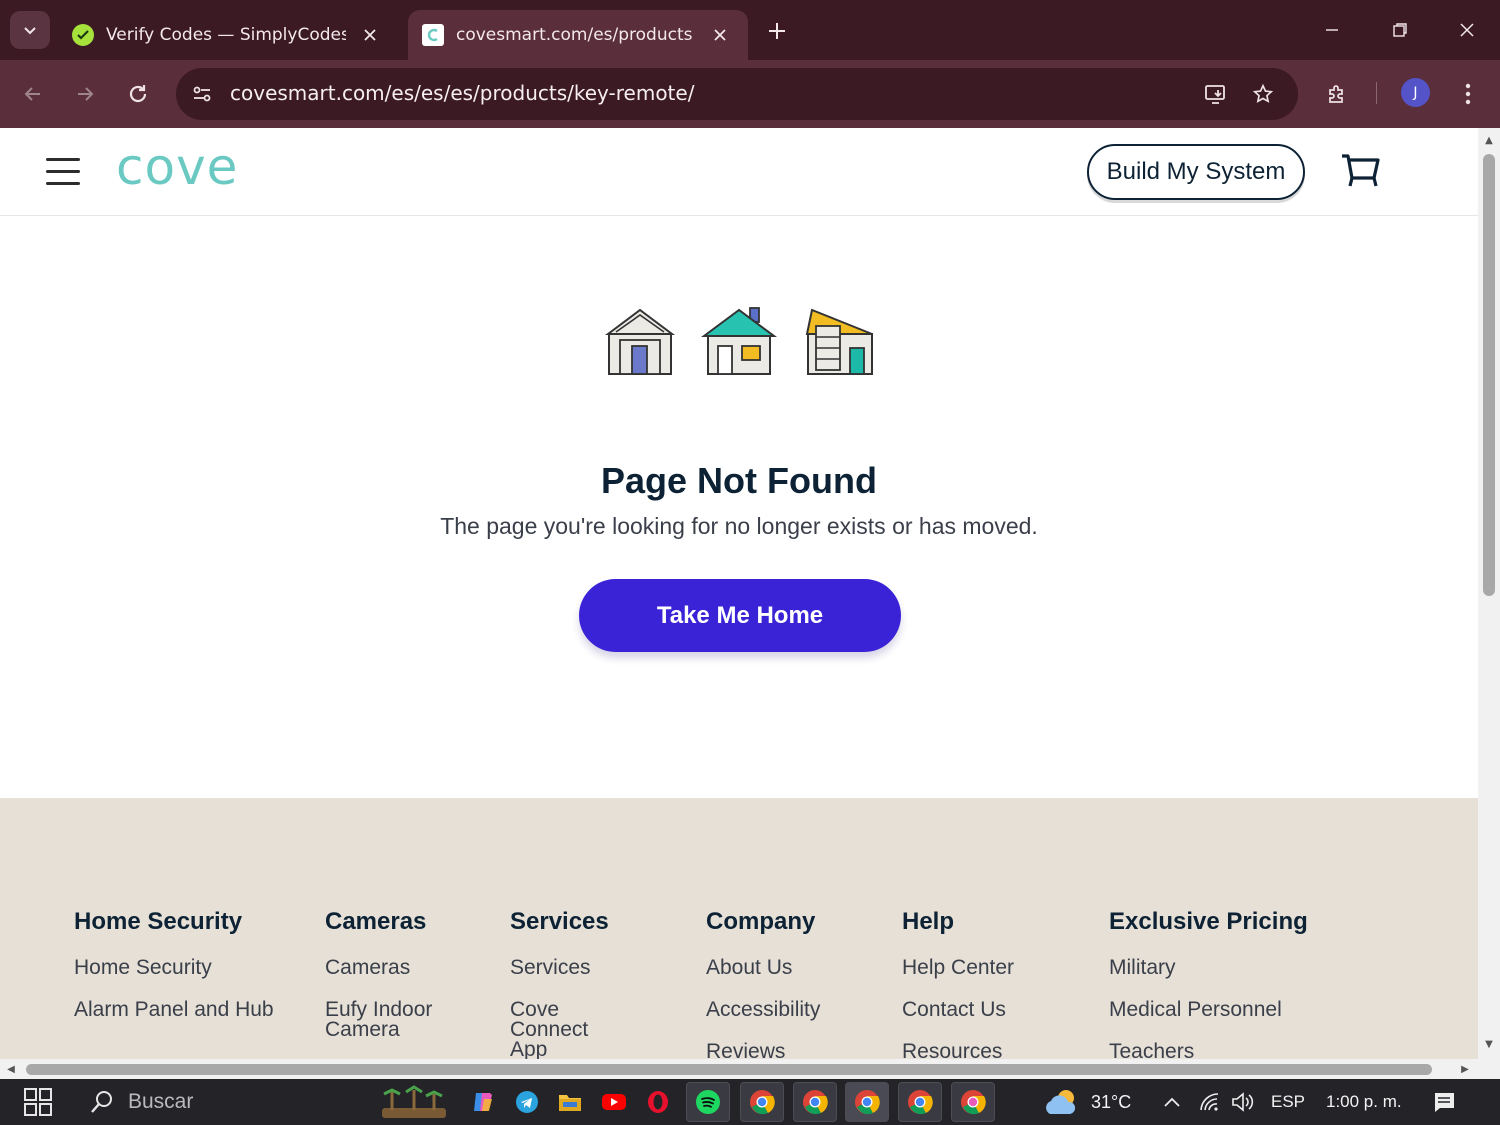 This screenshot has height=1125, width=1500. I want to click on cove-logo: cove, so click(177, 167).